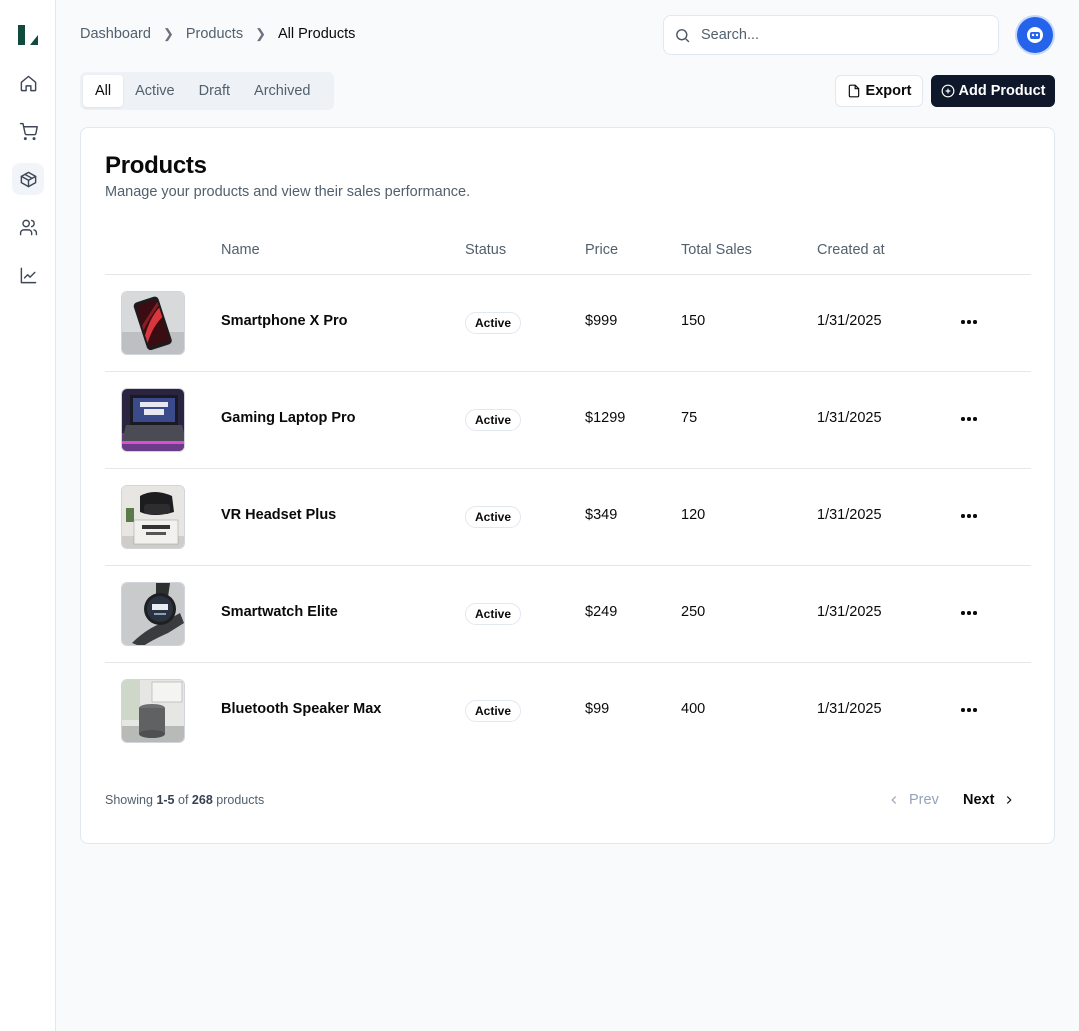 Image resolution: width=1079 pixels, height=1031 pixels. I want to click on product-sales: 400, so click(693, 709).